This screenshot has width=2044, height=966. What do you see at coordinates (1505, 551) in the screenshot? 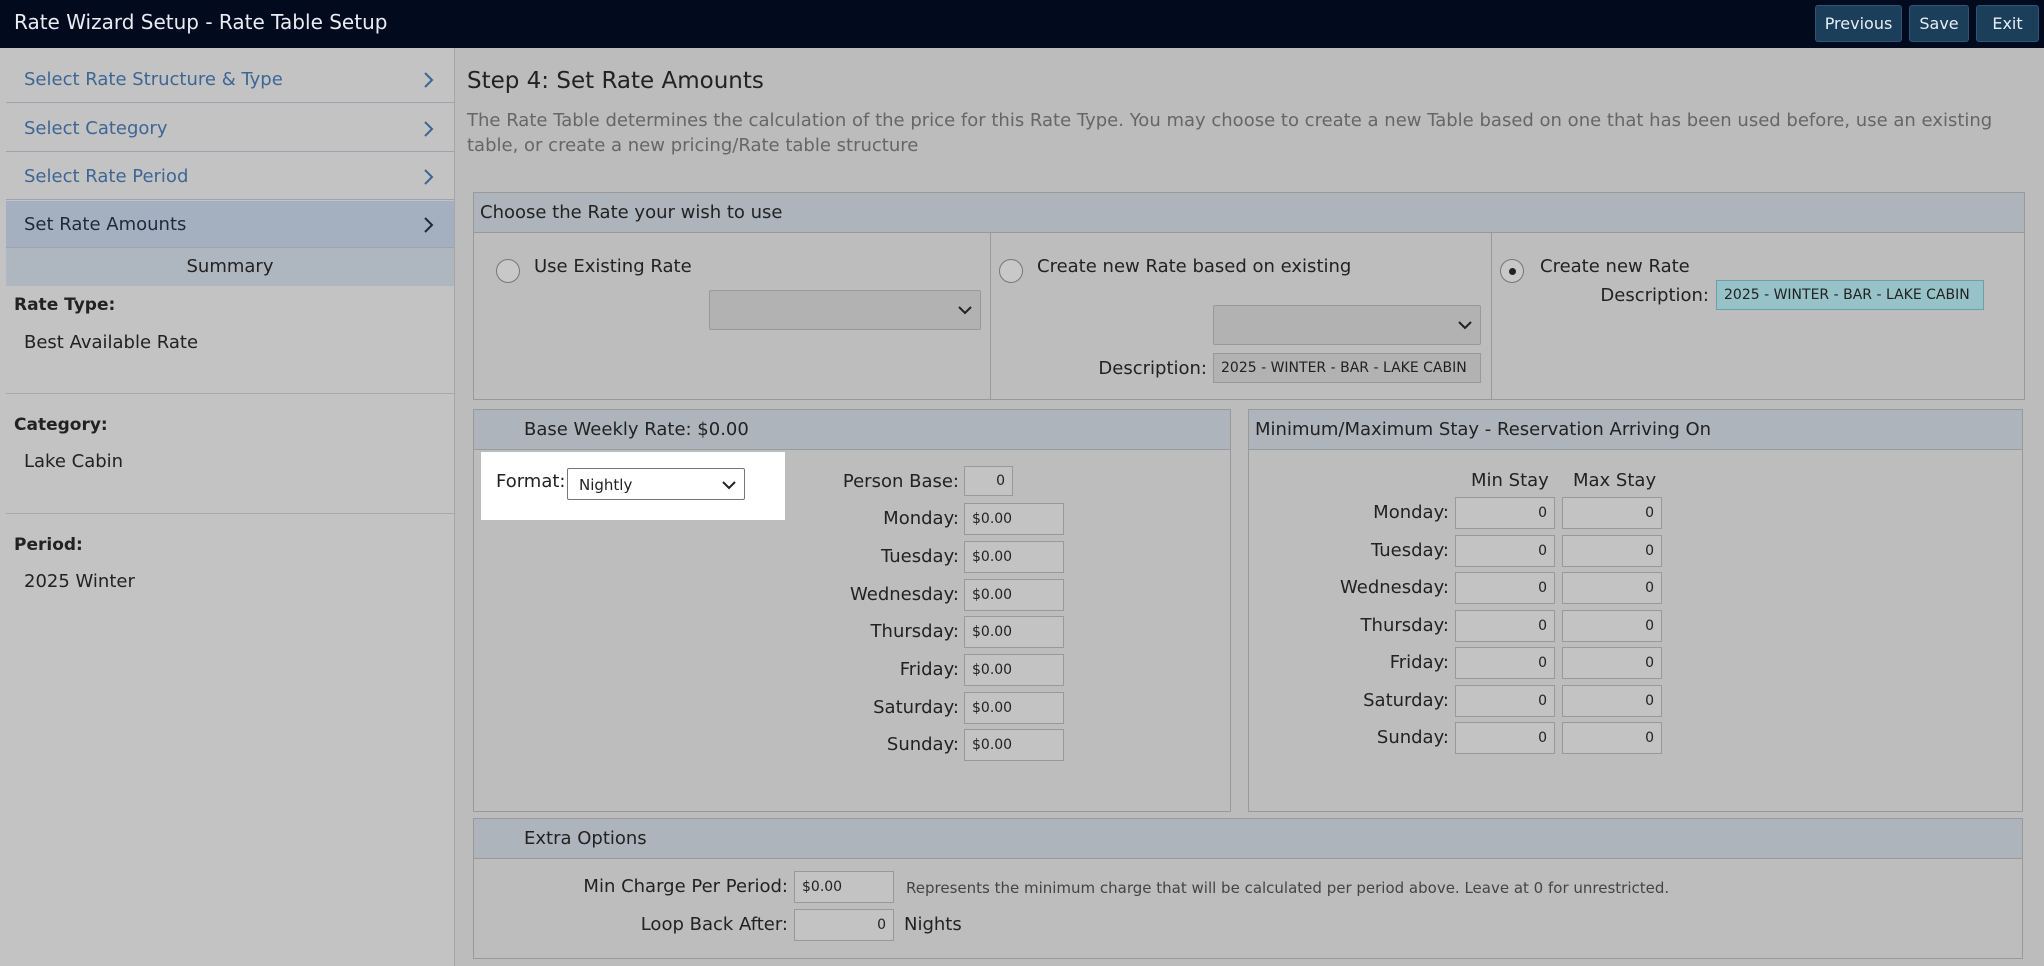
I see `min-stay-tuesday-field` at bounding box center [1505, 551].